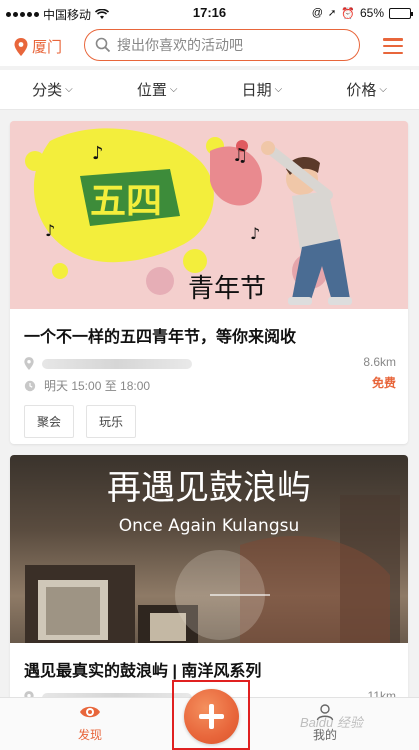  What do you see at coordinates (30, 385) in the screenshot?
I see `clock-icon` at bounding box center [30, 385].